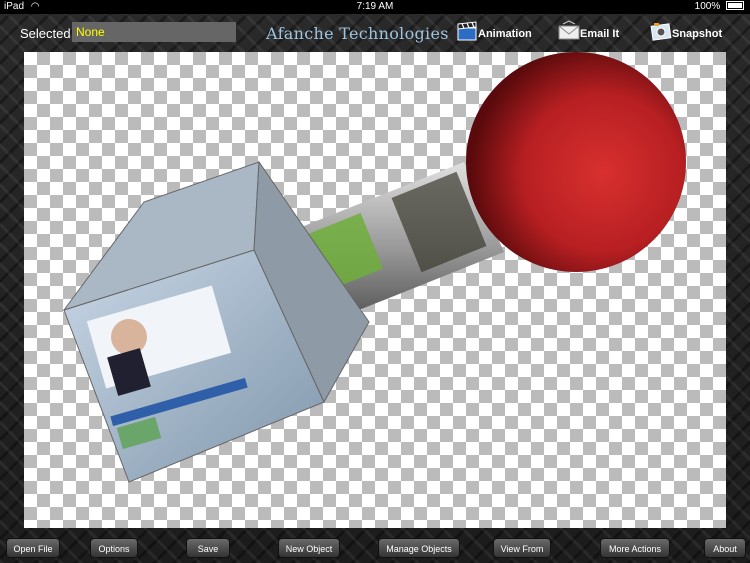  I want to click on battery-percent: 100%, so click(707, 6).